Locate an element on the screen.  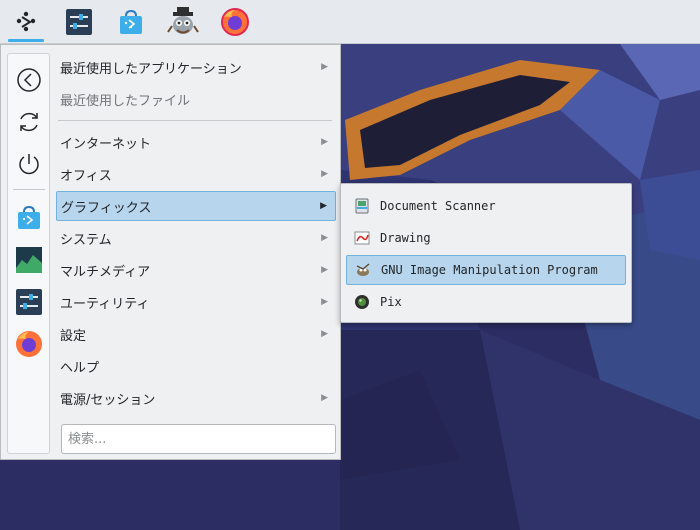
favorites-sidebar is located at coordinates (28, 253).